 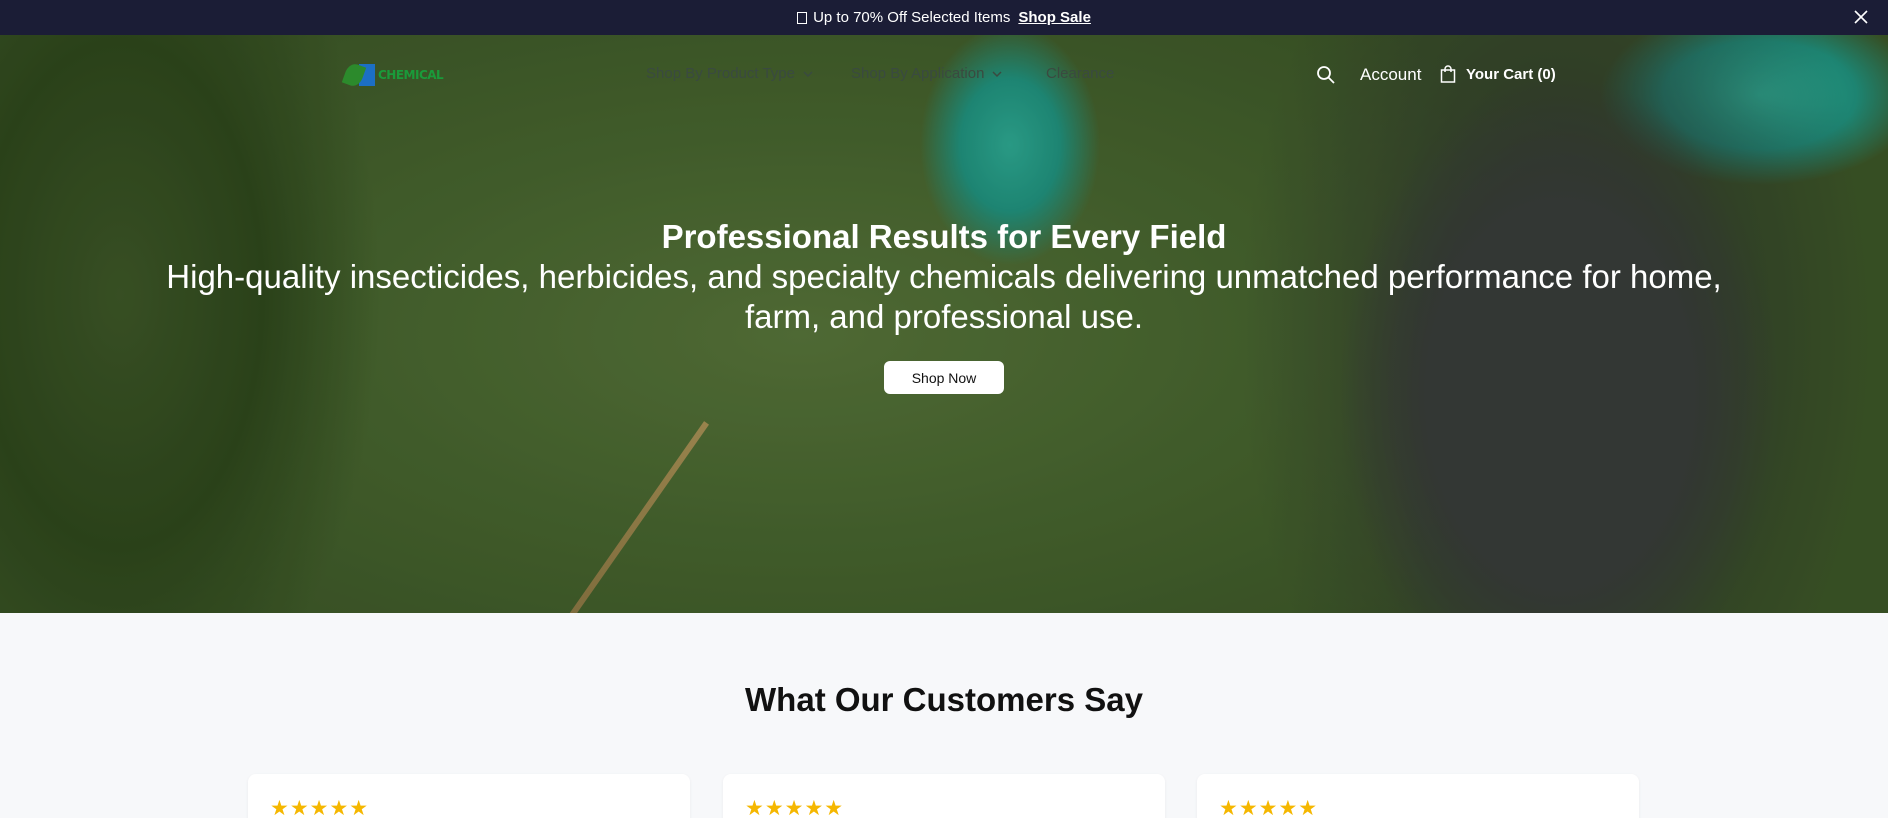 I want to click on cart-button: Your Cart (0), so click(x=1498, y=74).